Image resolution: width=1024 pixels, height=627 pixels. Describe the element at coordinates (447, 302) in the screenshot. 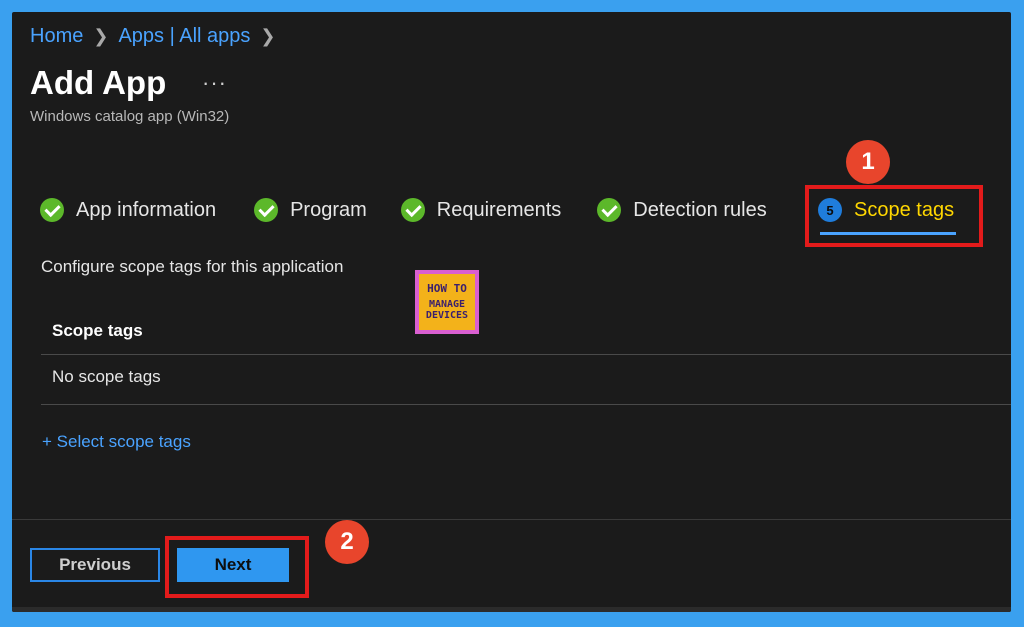

I see `watermark-logo: HOW TO MANAGE DEVICES` at that location.